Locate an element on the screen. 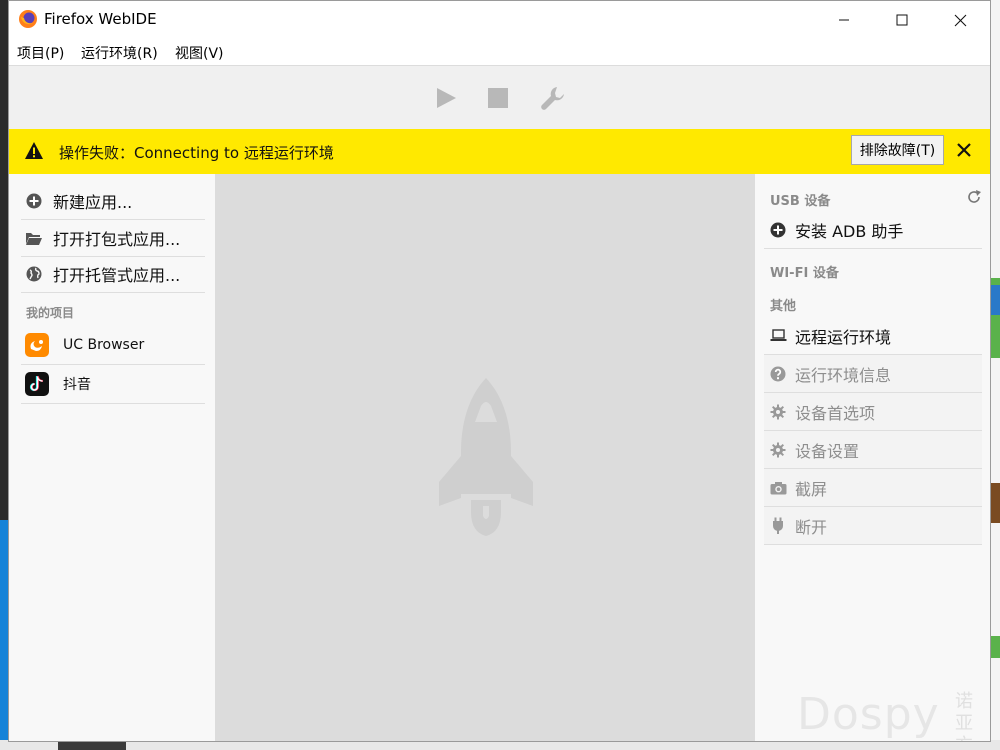 The image size is (1000, 750). warning-icon is located at coordinates (34, 150).